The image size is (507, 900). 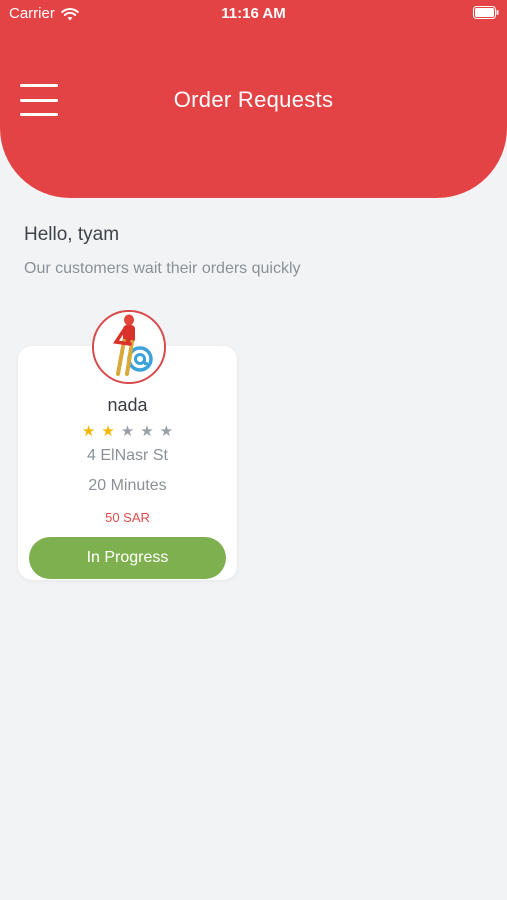 What do you see at coordinates (486, 12) in the screenshot?
I see `battery-icon` at bounding box center [486, 12].